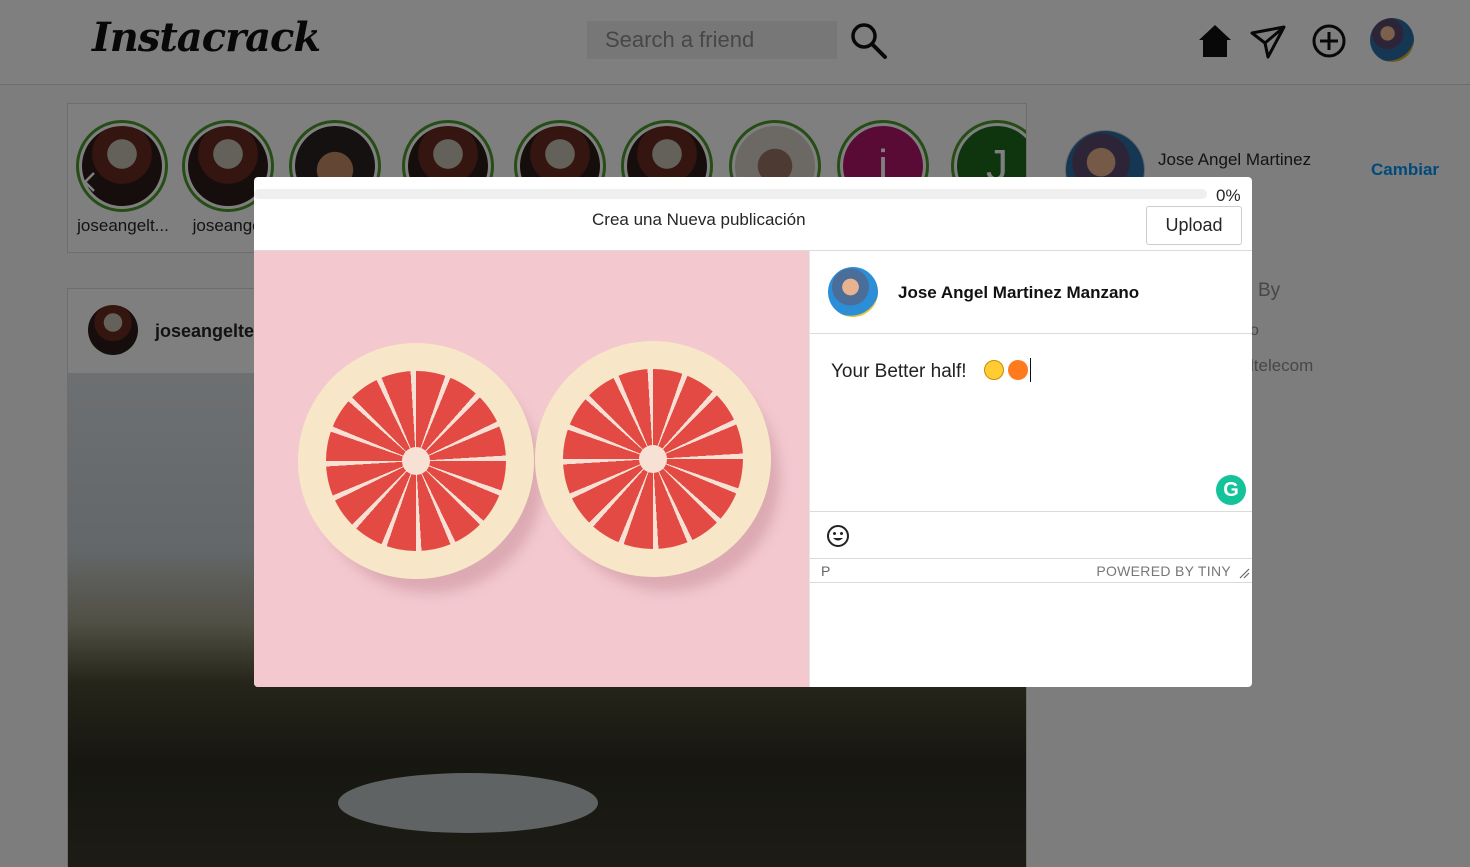 This screenshot has width=1470, height=867. I want to click on editor-blank-area, so click(1030, 635).